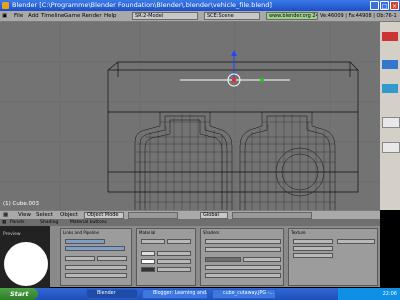 This screenshot has height=300, width=400. I want to click on material-panel: Material, so click(166, 257).